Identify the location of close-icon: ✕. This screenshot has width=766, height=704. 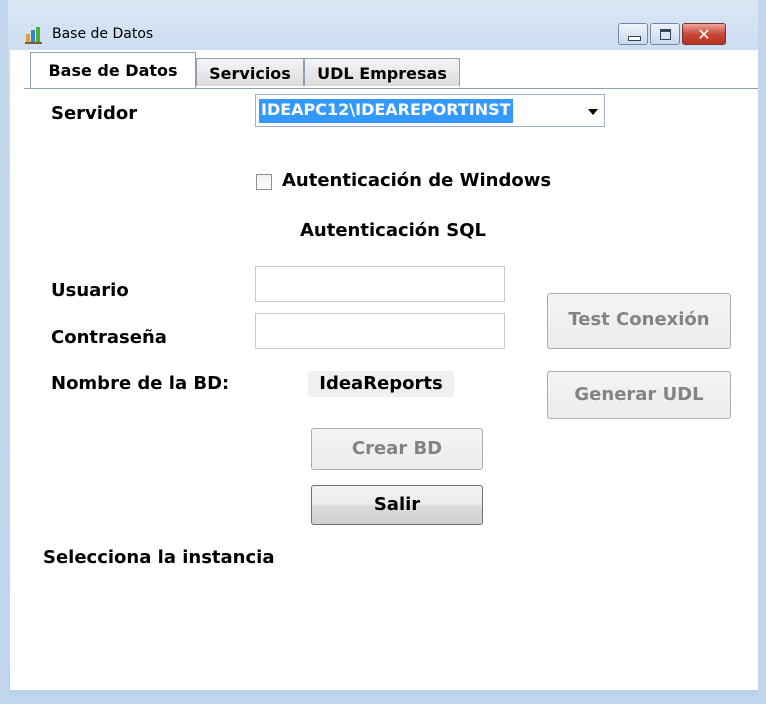
(704, 34).